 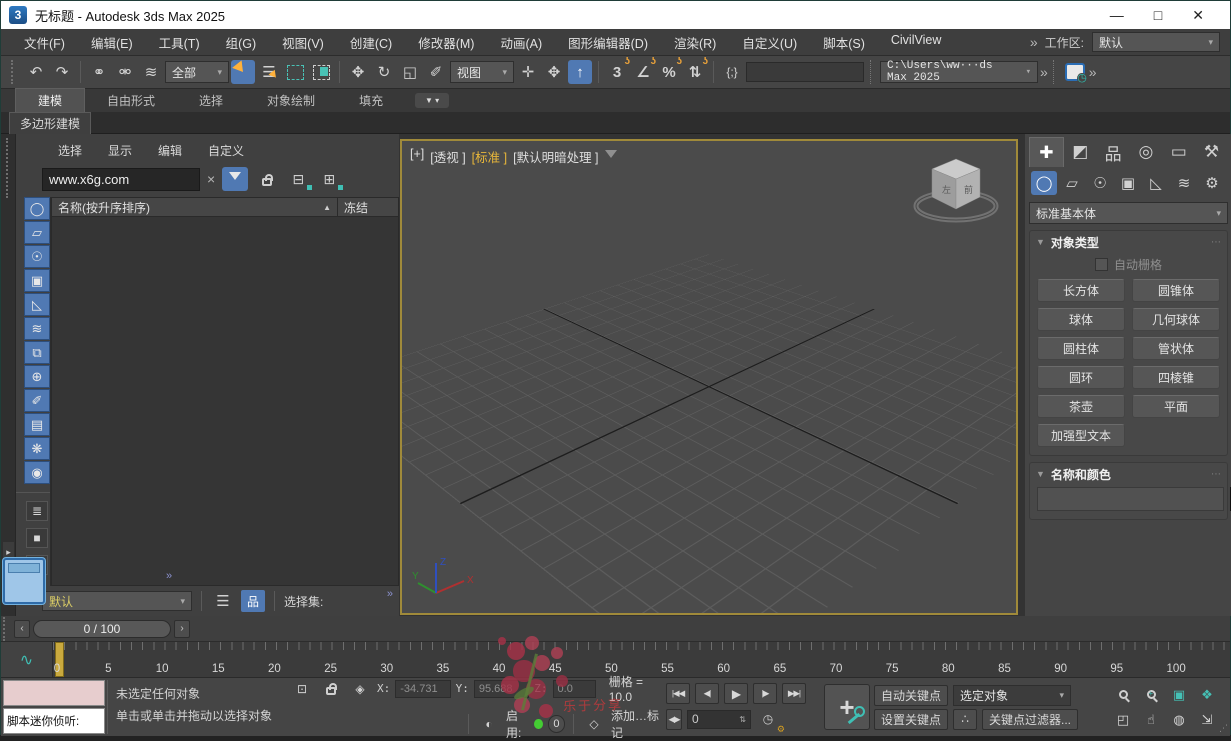 What do you see at coordinates (617, 70) in the screenshot?
I see `snap-toggle-3d-button: 3` at bounding box center [617, 70].